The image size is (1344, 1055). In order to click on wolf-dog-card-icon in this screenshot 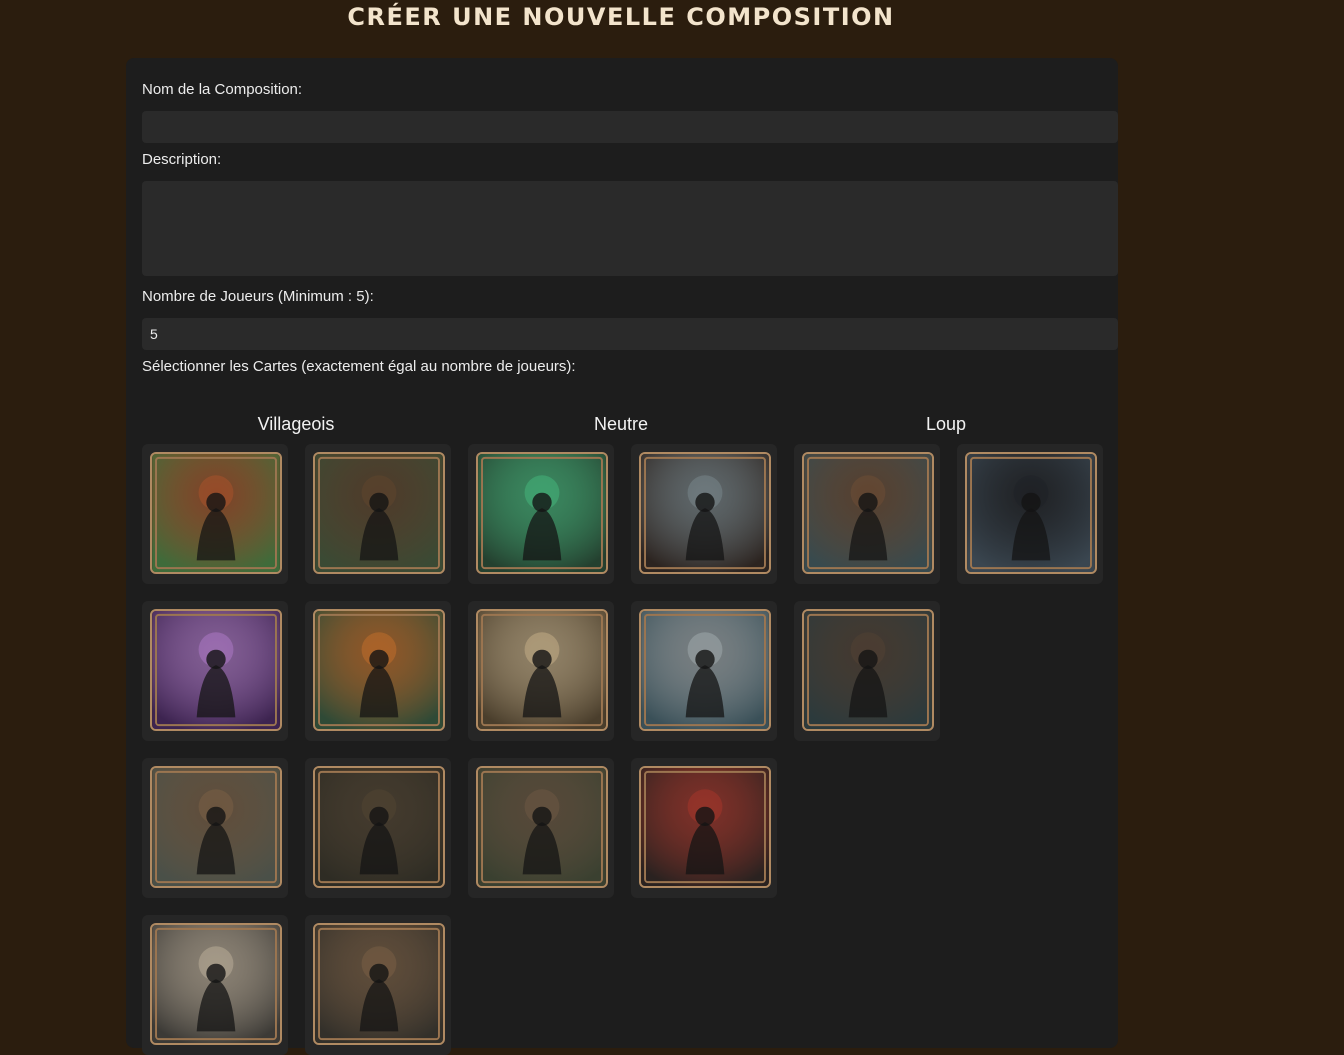, I will do `click(542, 827)`.